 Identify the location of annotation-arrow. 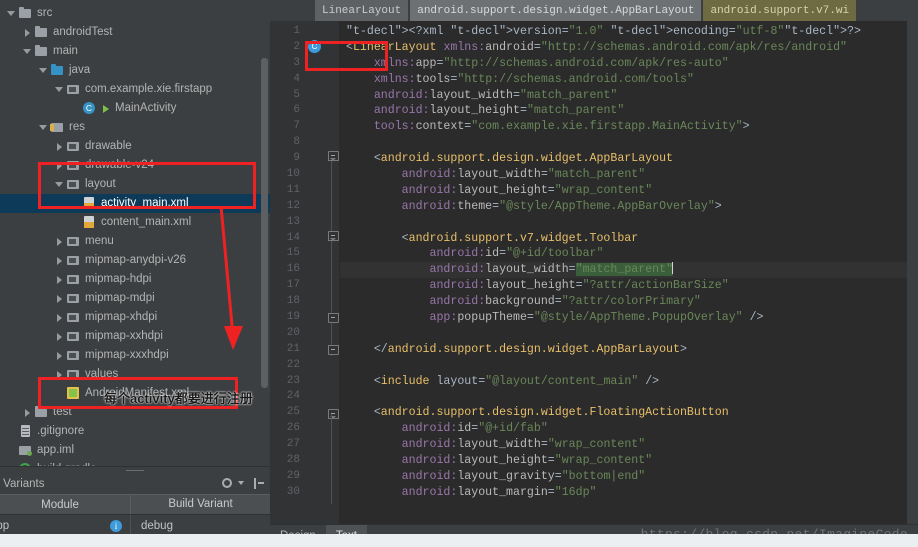
(231, 277).